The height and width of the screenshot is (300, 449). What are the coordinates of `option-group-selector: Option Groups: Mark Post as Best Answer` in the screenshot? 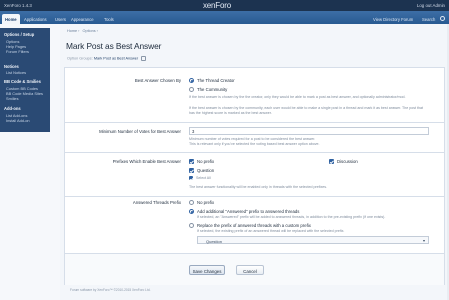 It's located at (107, 58).